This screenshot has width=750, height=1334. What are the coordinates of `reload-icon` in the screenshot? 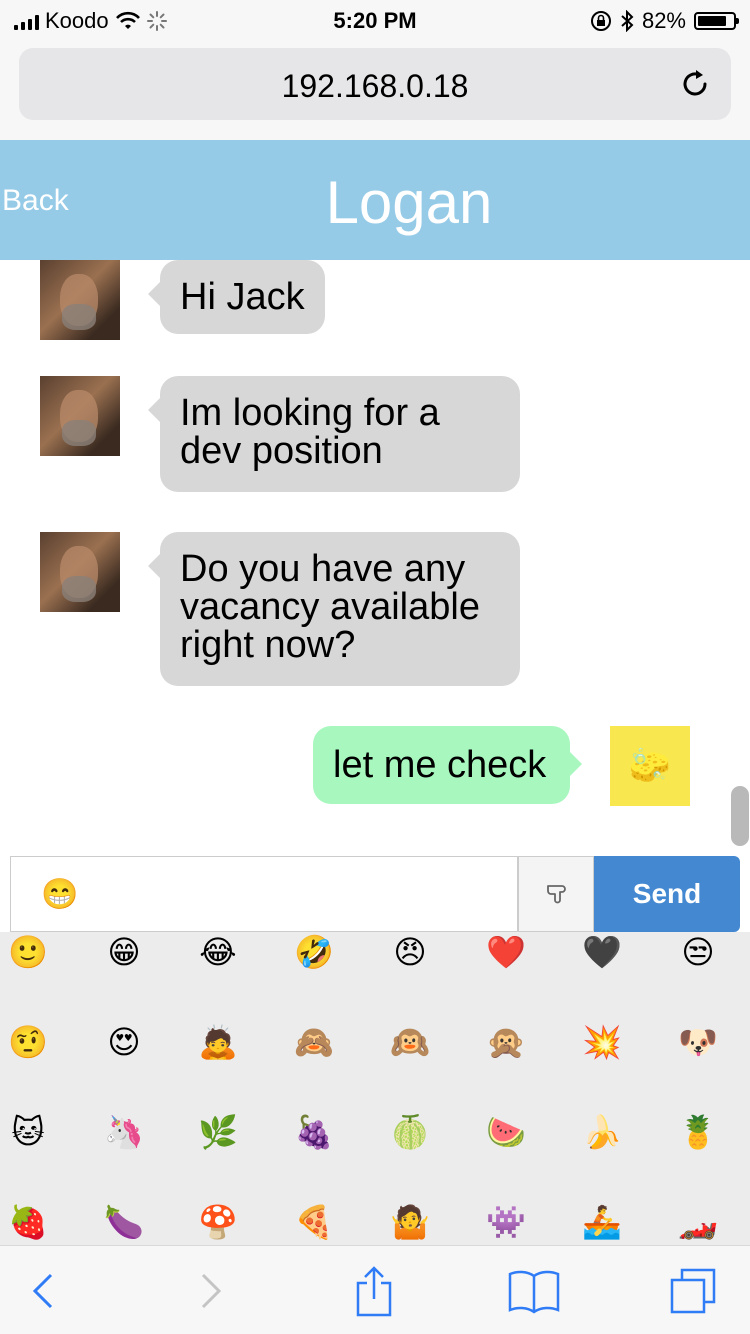 It's located at (695, 84).